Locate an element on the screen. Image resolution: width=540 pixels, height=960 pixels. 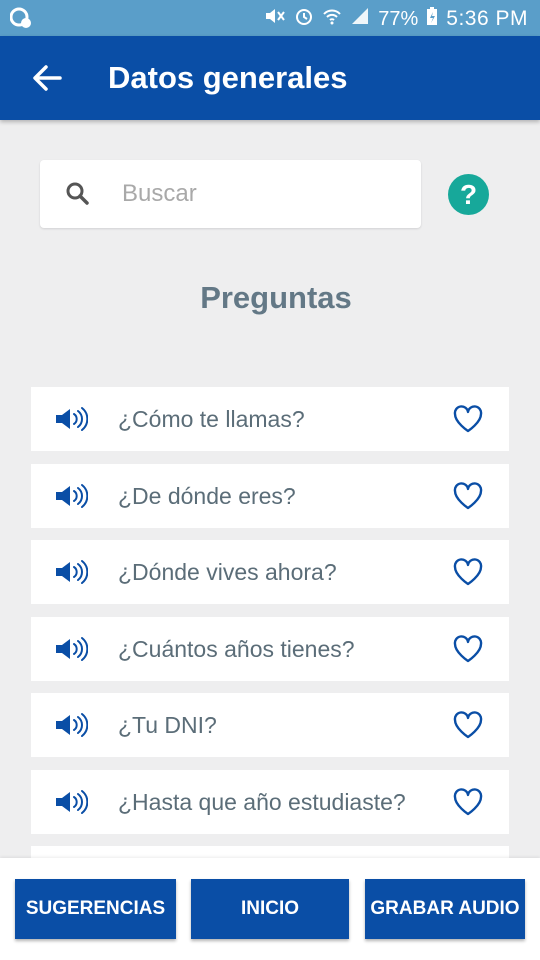
battery-percent: 77% is located at coordinates (398, 18).